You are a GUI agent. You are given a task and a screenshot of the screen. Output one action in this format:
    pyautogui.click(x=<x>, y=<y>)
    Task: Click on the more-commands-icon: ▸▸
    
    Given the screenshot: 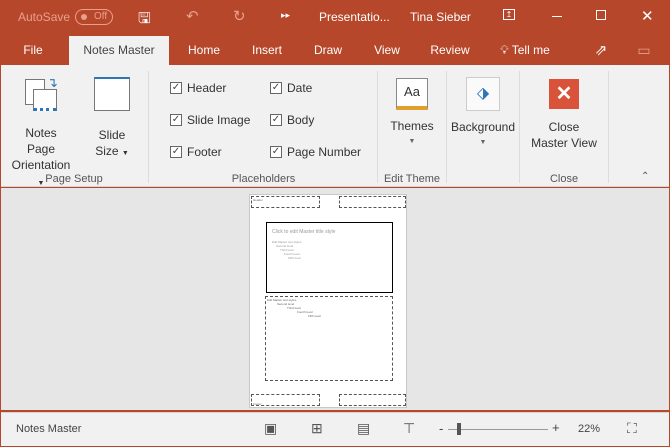 What is the action you would take?
    pyautogui.click(x=285, y=15)
    